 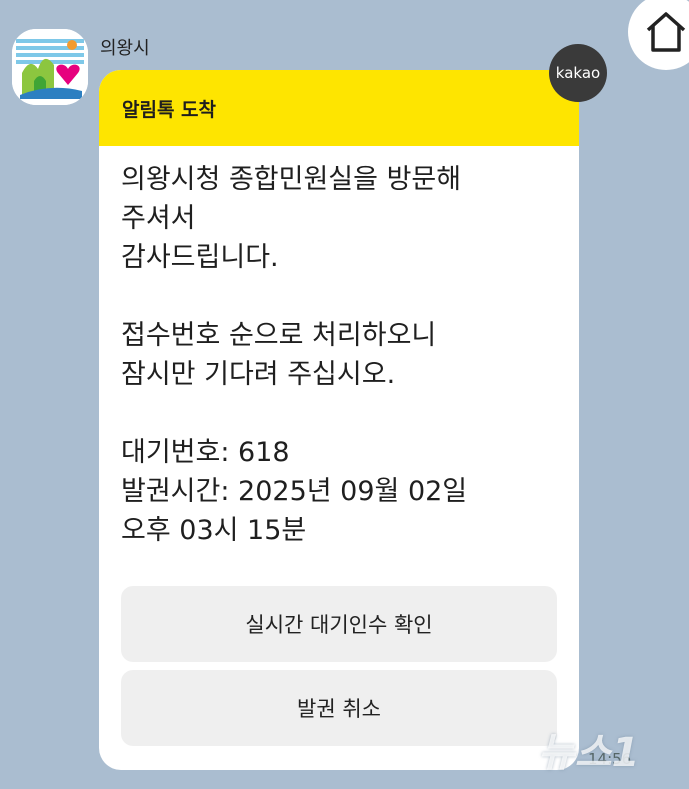 I want to click on waiting-number: 대기번호: 618, so click(x=205, y=452).